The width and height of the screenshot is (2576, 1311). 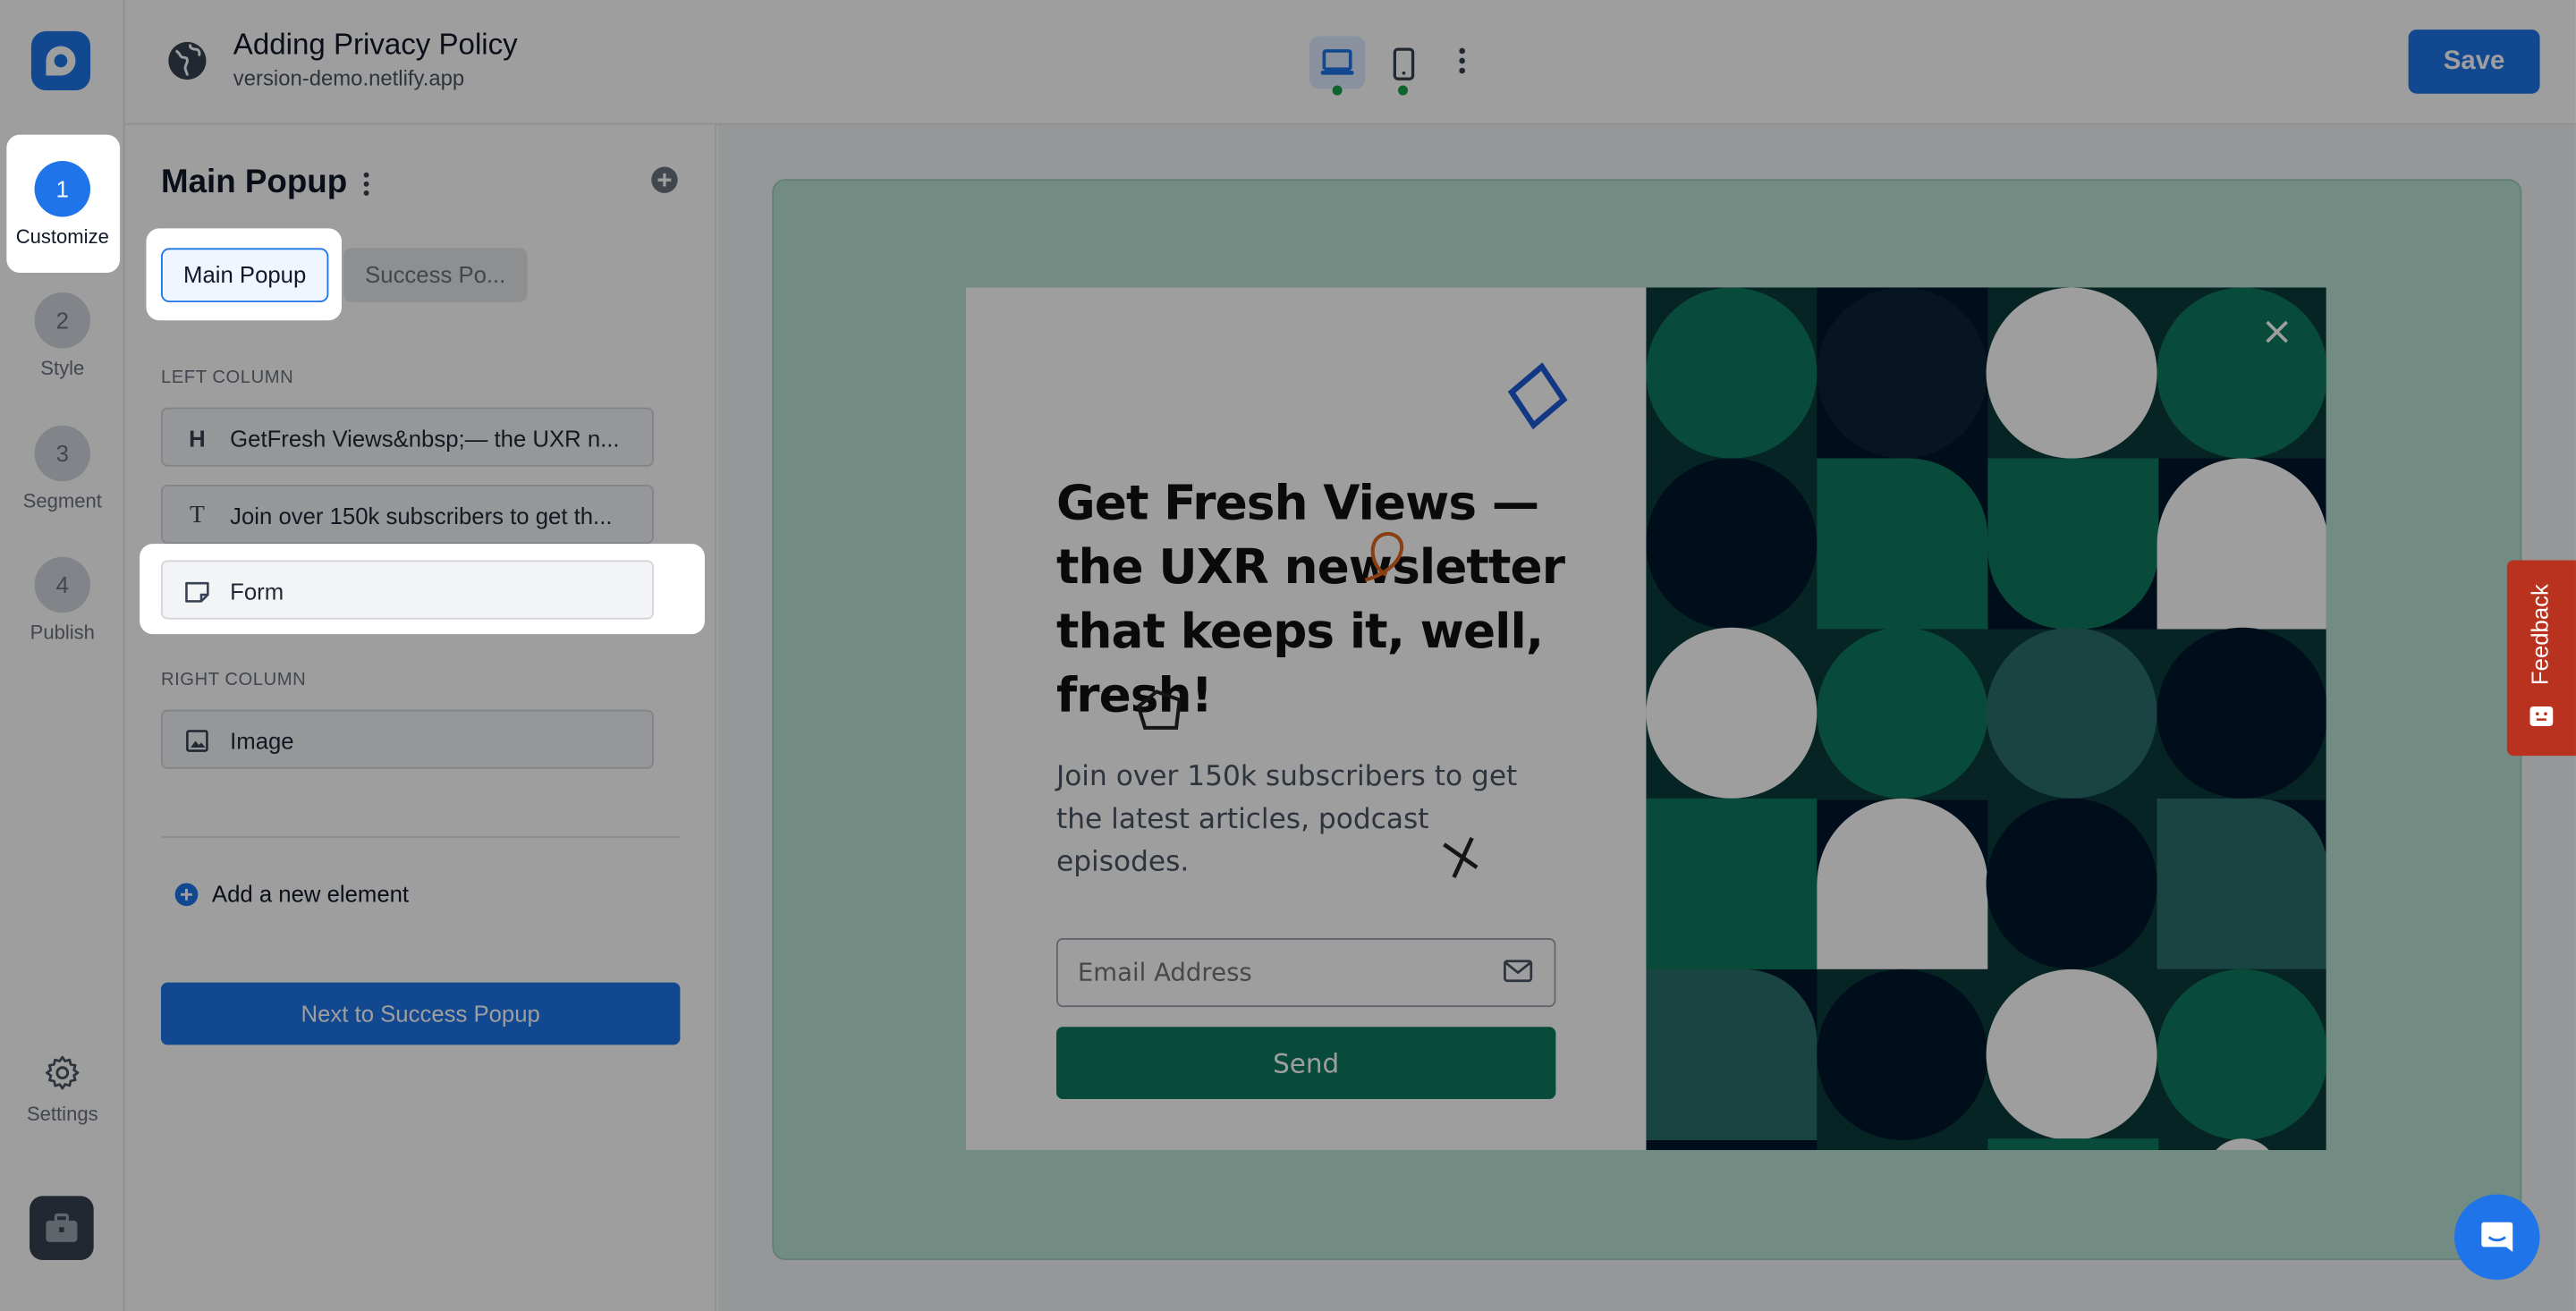 I want to click on logo-icon, so click(x=61, y=61).